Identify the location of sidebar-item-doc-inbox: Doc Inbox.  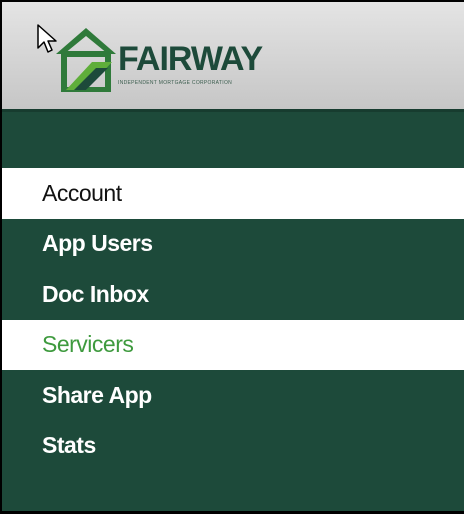
(233, 294).